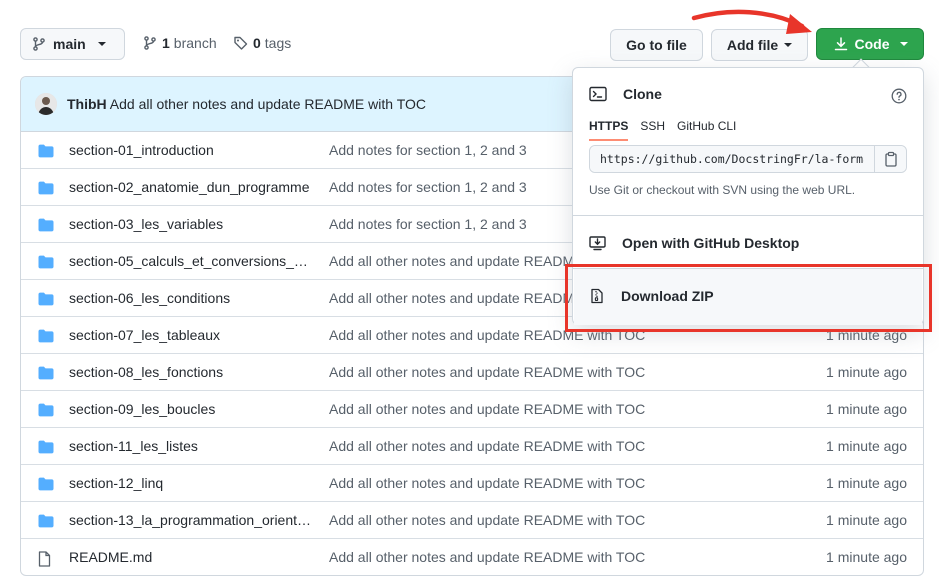  I want to click on tab-github-cli: GitHub CLI, so click(706, 130).